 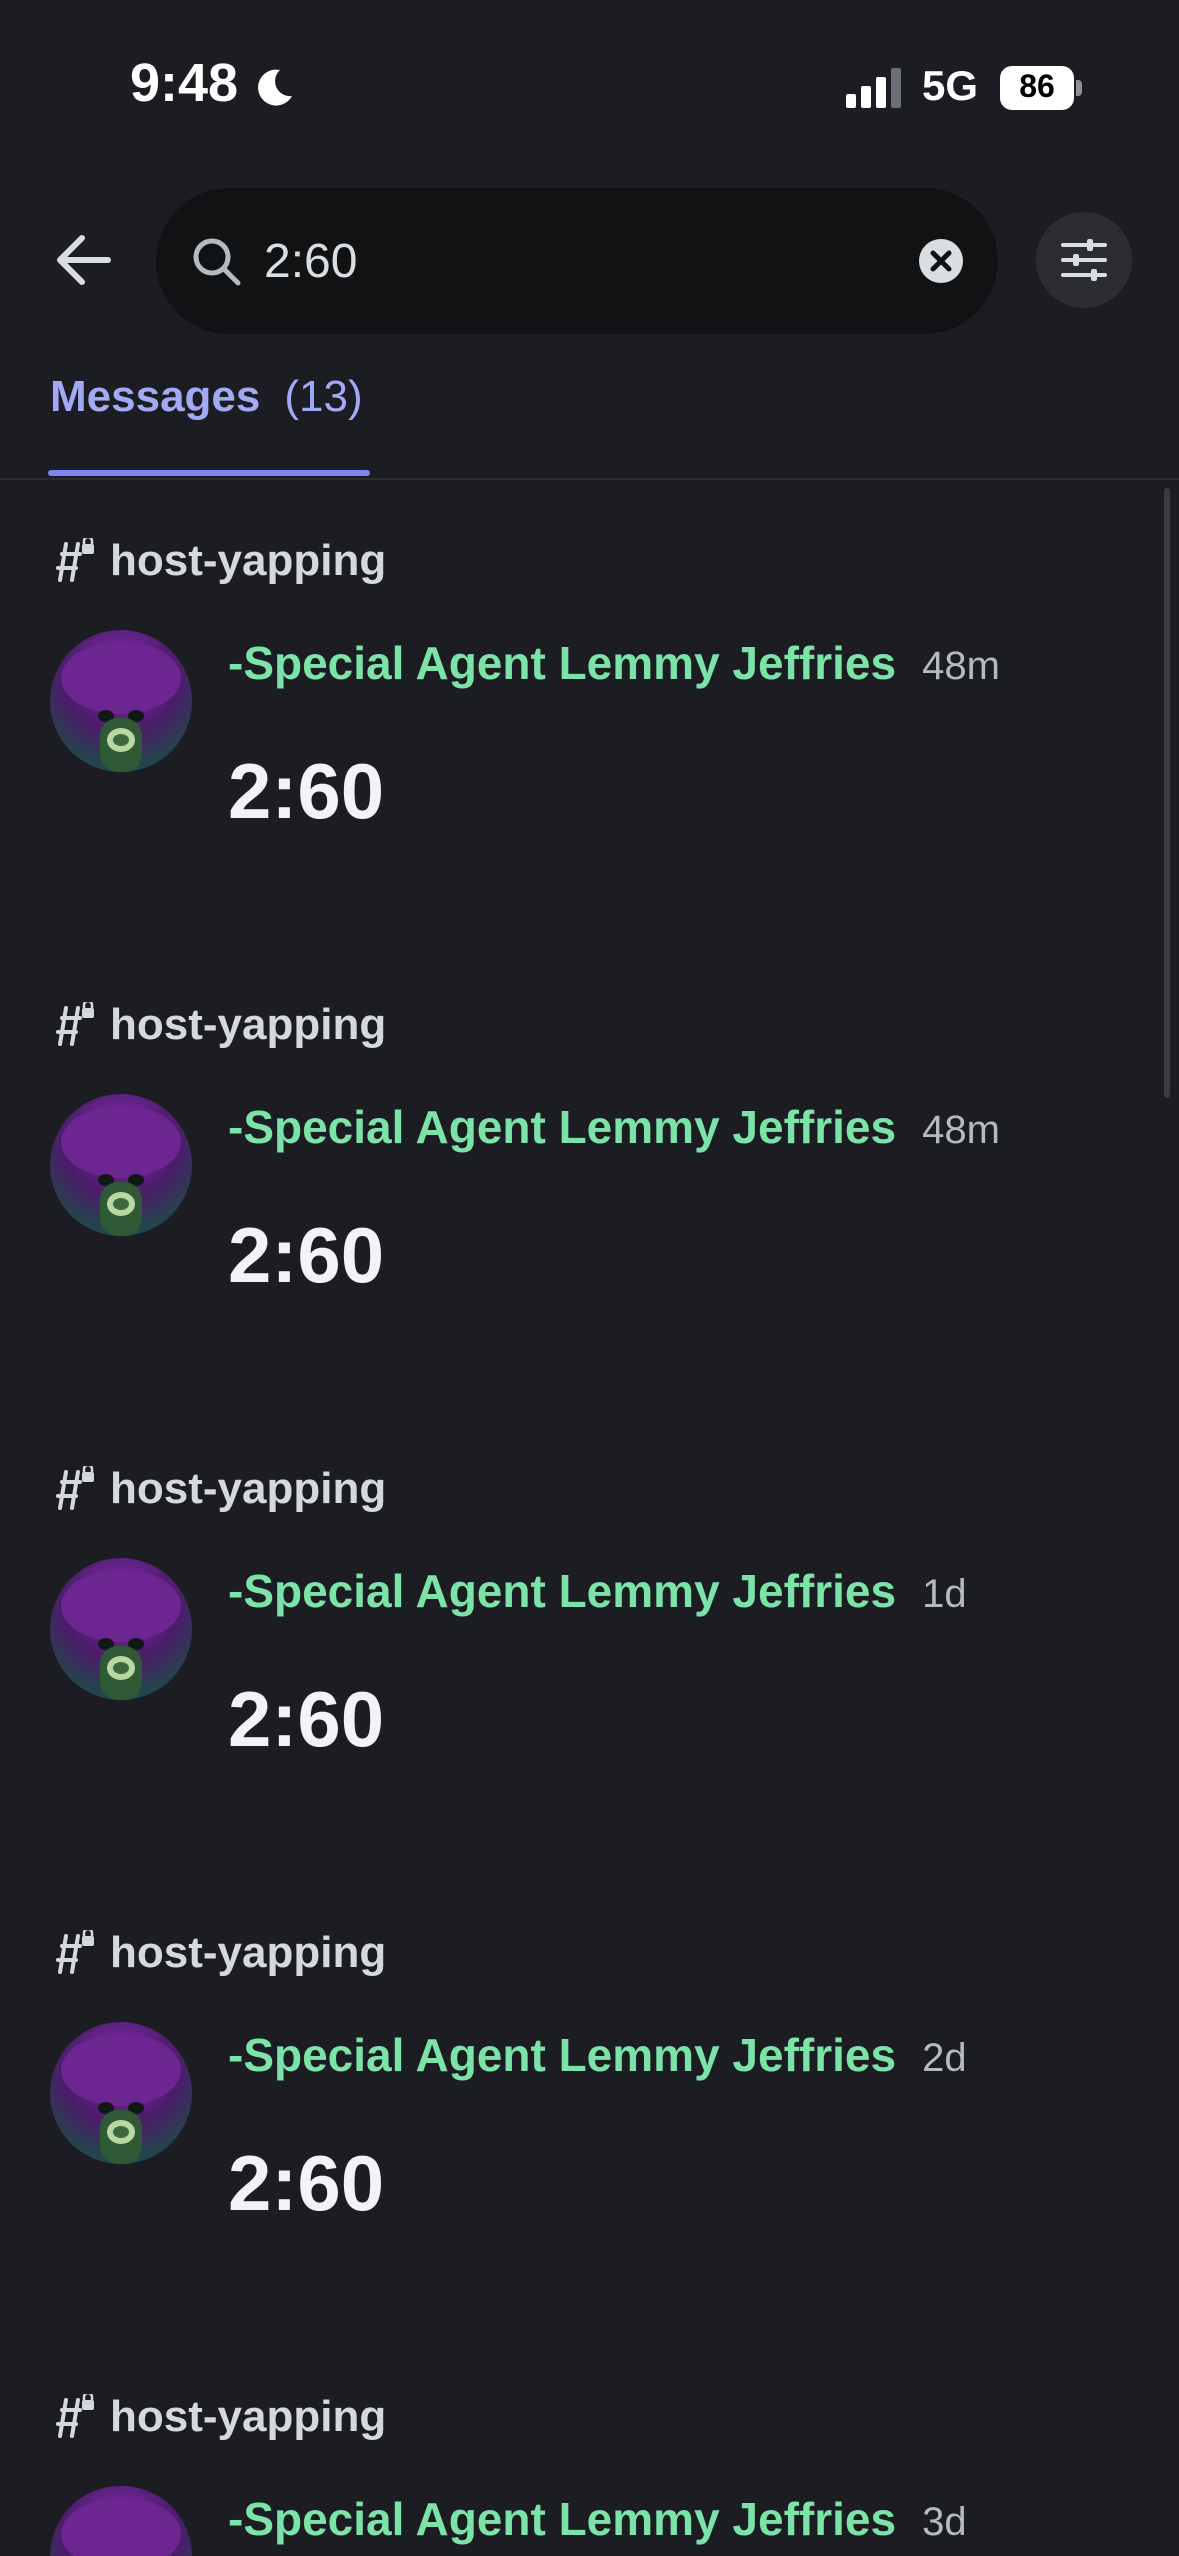 What do you see at coordinates (944, 2522) in the screenshot?
I see `message-timestamp: 3d` at bounding box center [944, 2522].